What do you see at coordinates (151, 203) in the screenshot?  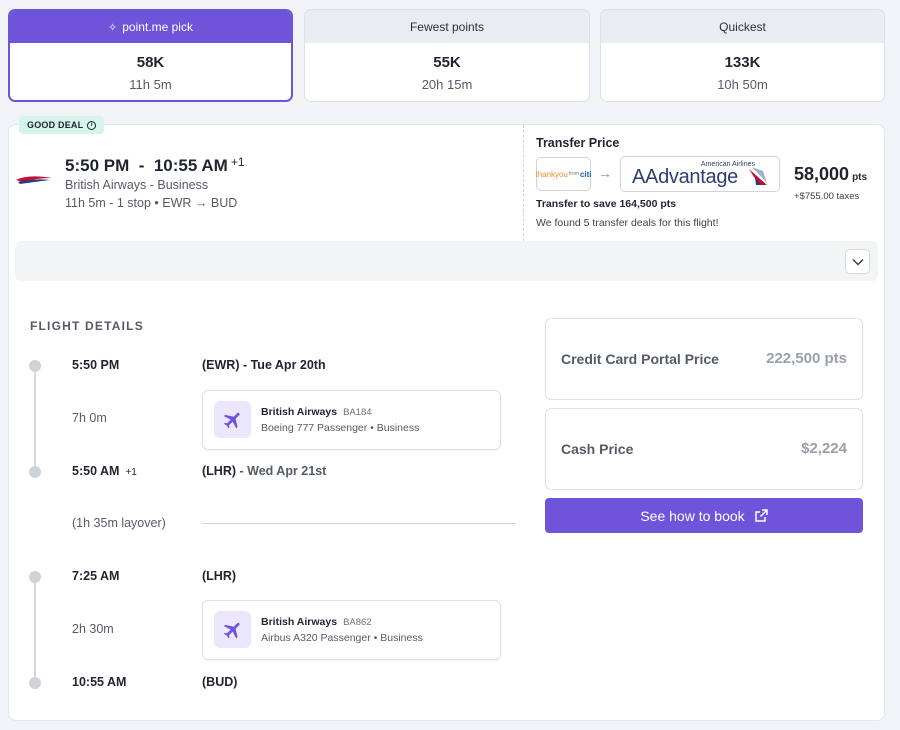 I see `flight-summary: 11h 5m - 1 stop • EWR → BUD` at bounding box center [151, 203].